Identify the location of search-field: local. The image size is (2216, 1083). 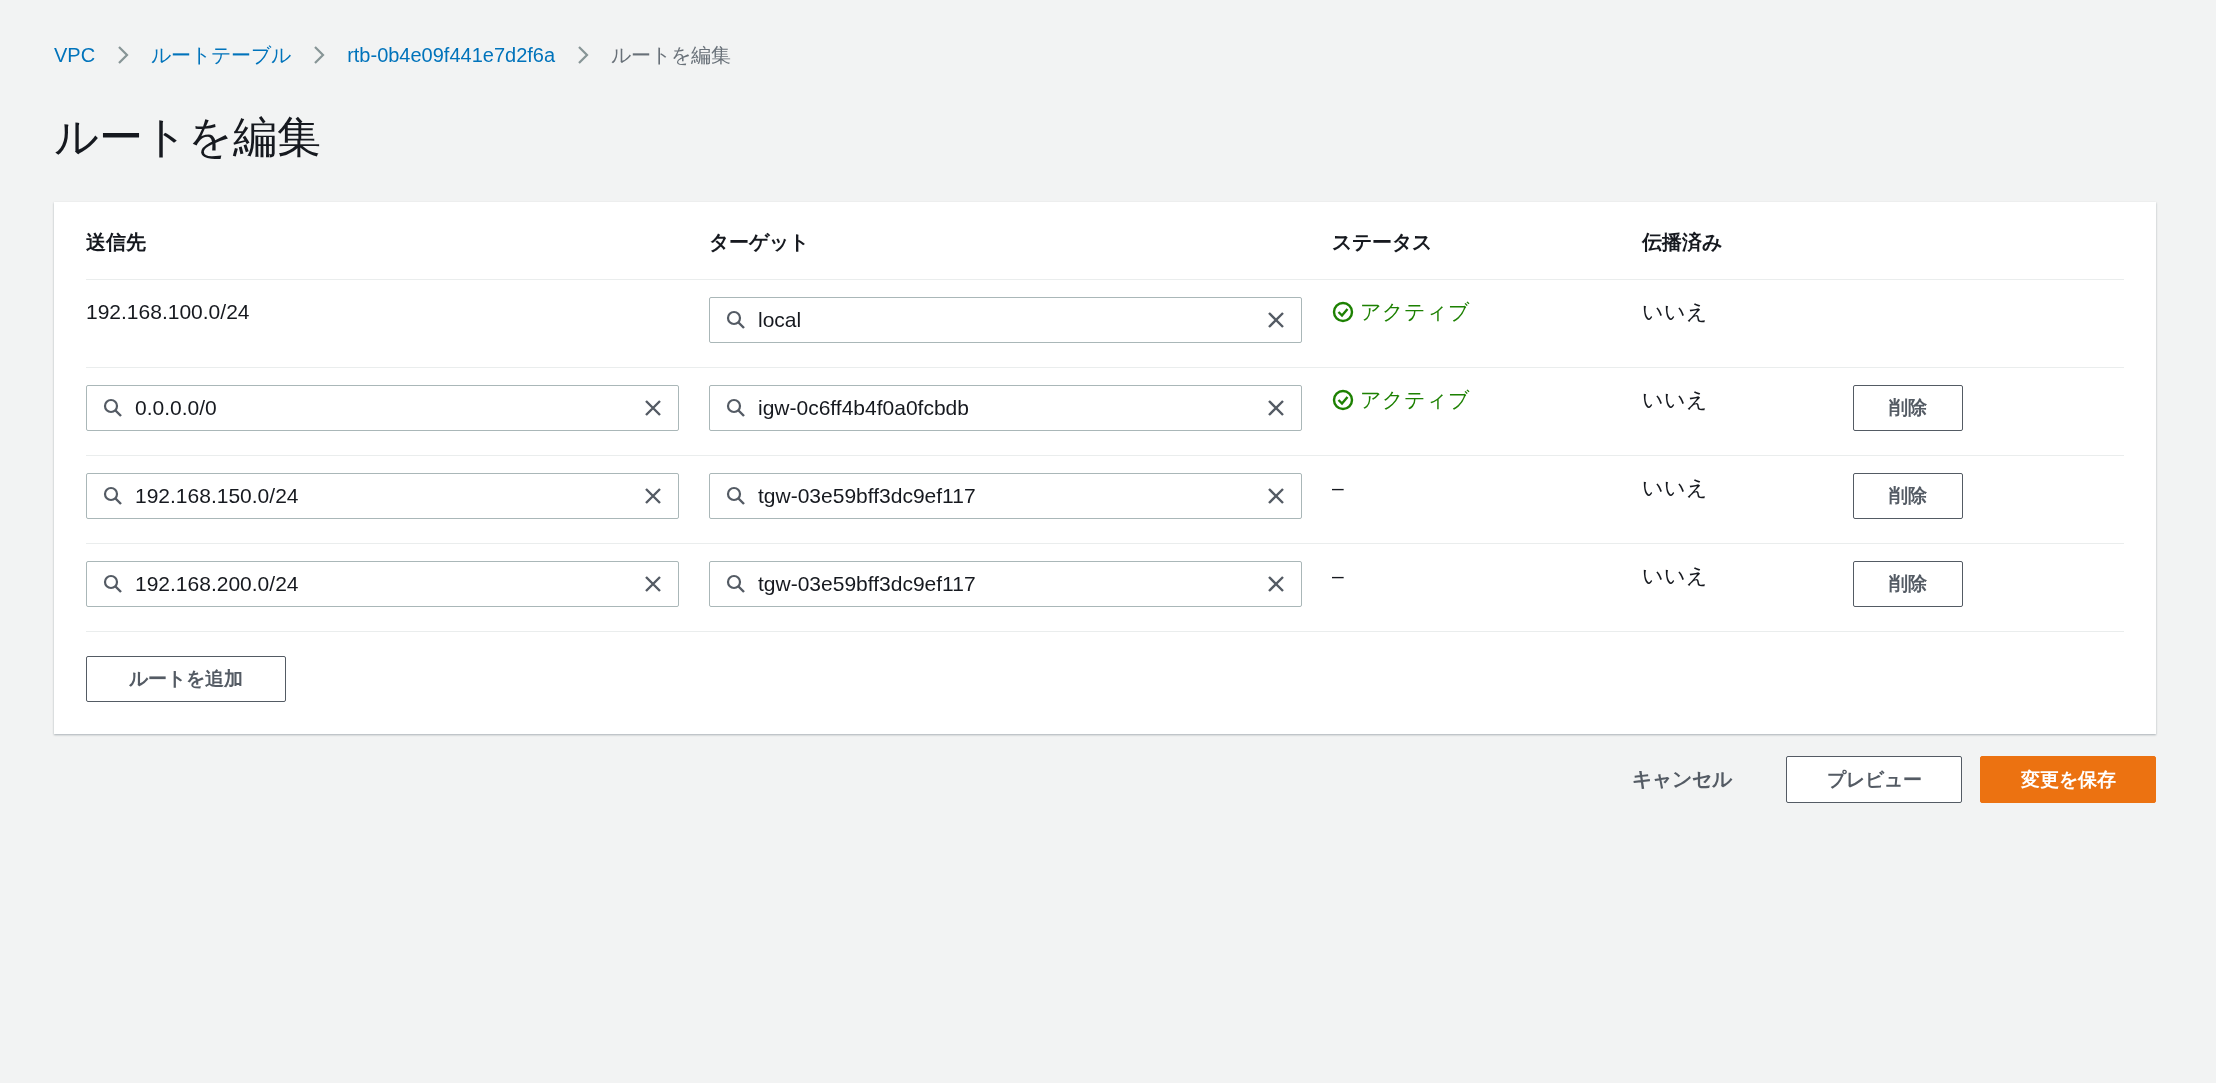
(1005, 320).